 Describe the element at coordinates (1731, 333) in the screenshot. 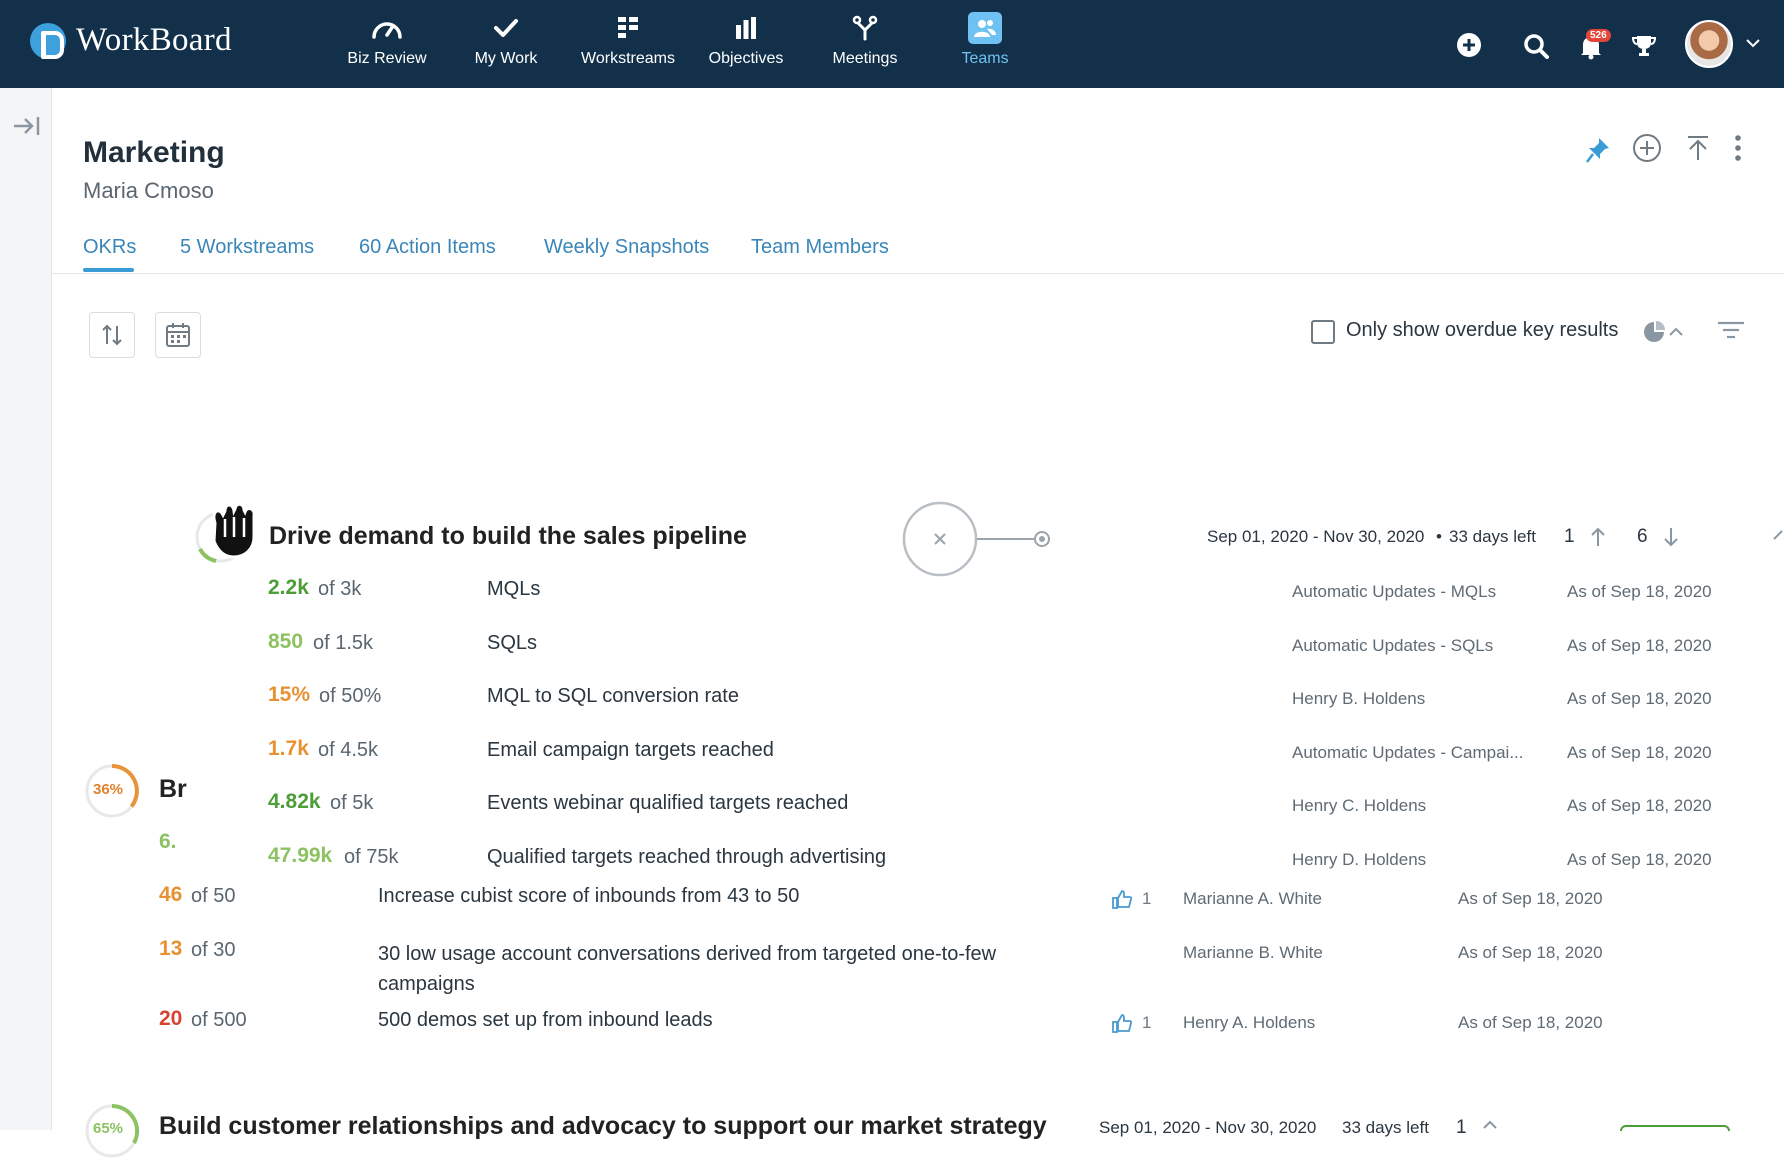

I see `filter-icon` at that location.